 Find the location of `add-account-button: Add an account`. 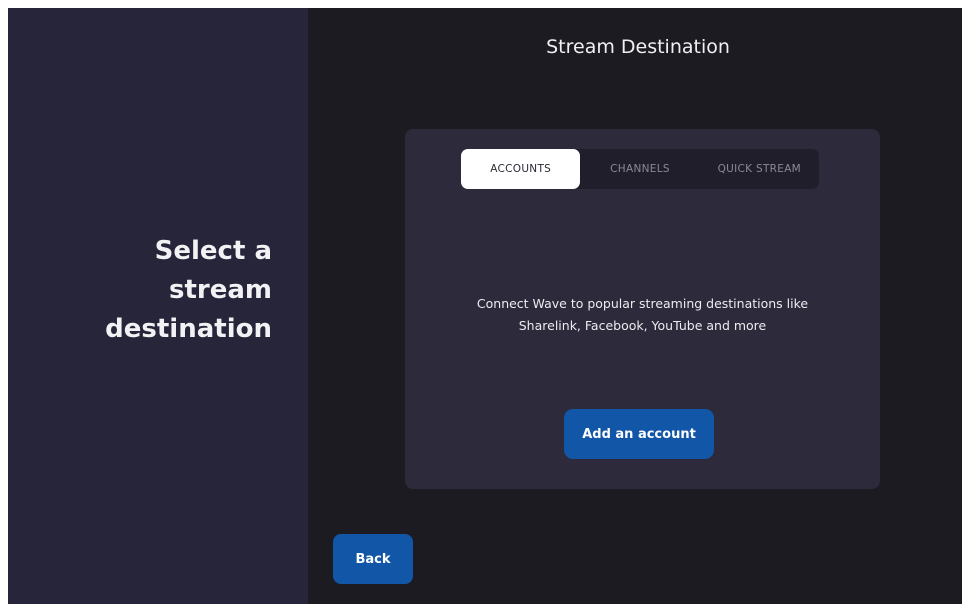

add-account-button: Add an account is located at coordinates (639, 434).